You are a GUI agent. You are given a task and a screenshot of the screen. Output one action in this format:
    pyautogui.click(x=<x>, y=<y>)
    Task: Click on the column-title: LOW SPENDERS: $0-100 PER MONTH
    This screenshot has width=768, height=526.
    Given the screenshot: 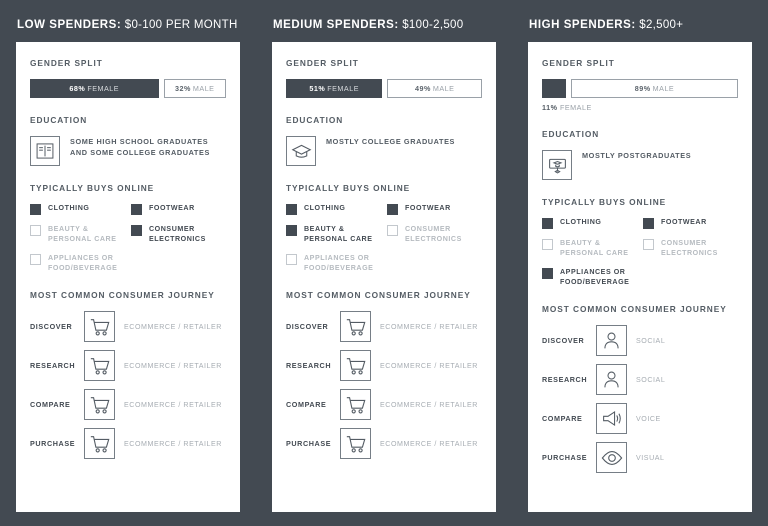 What is the action you would take?
    pyautogui.click(x=128, y=26)
    